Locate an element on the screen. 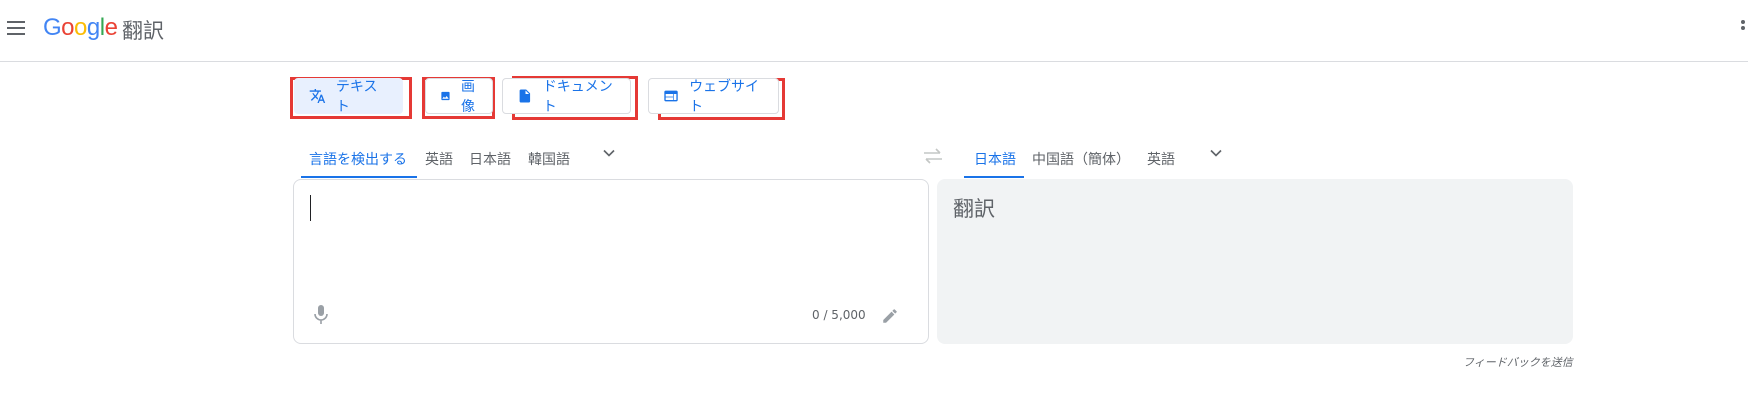 The height and width of the screenshot is (416, 1748). product-name: 翻訳 is located at coordinates (143, 30).